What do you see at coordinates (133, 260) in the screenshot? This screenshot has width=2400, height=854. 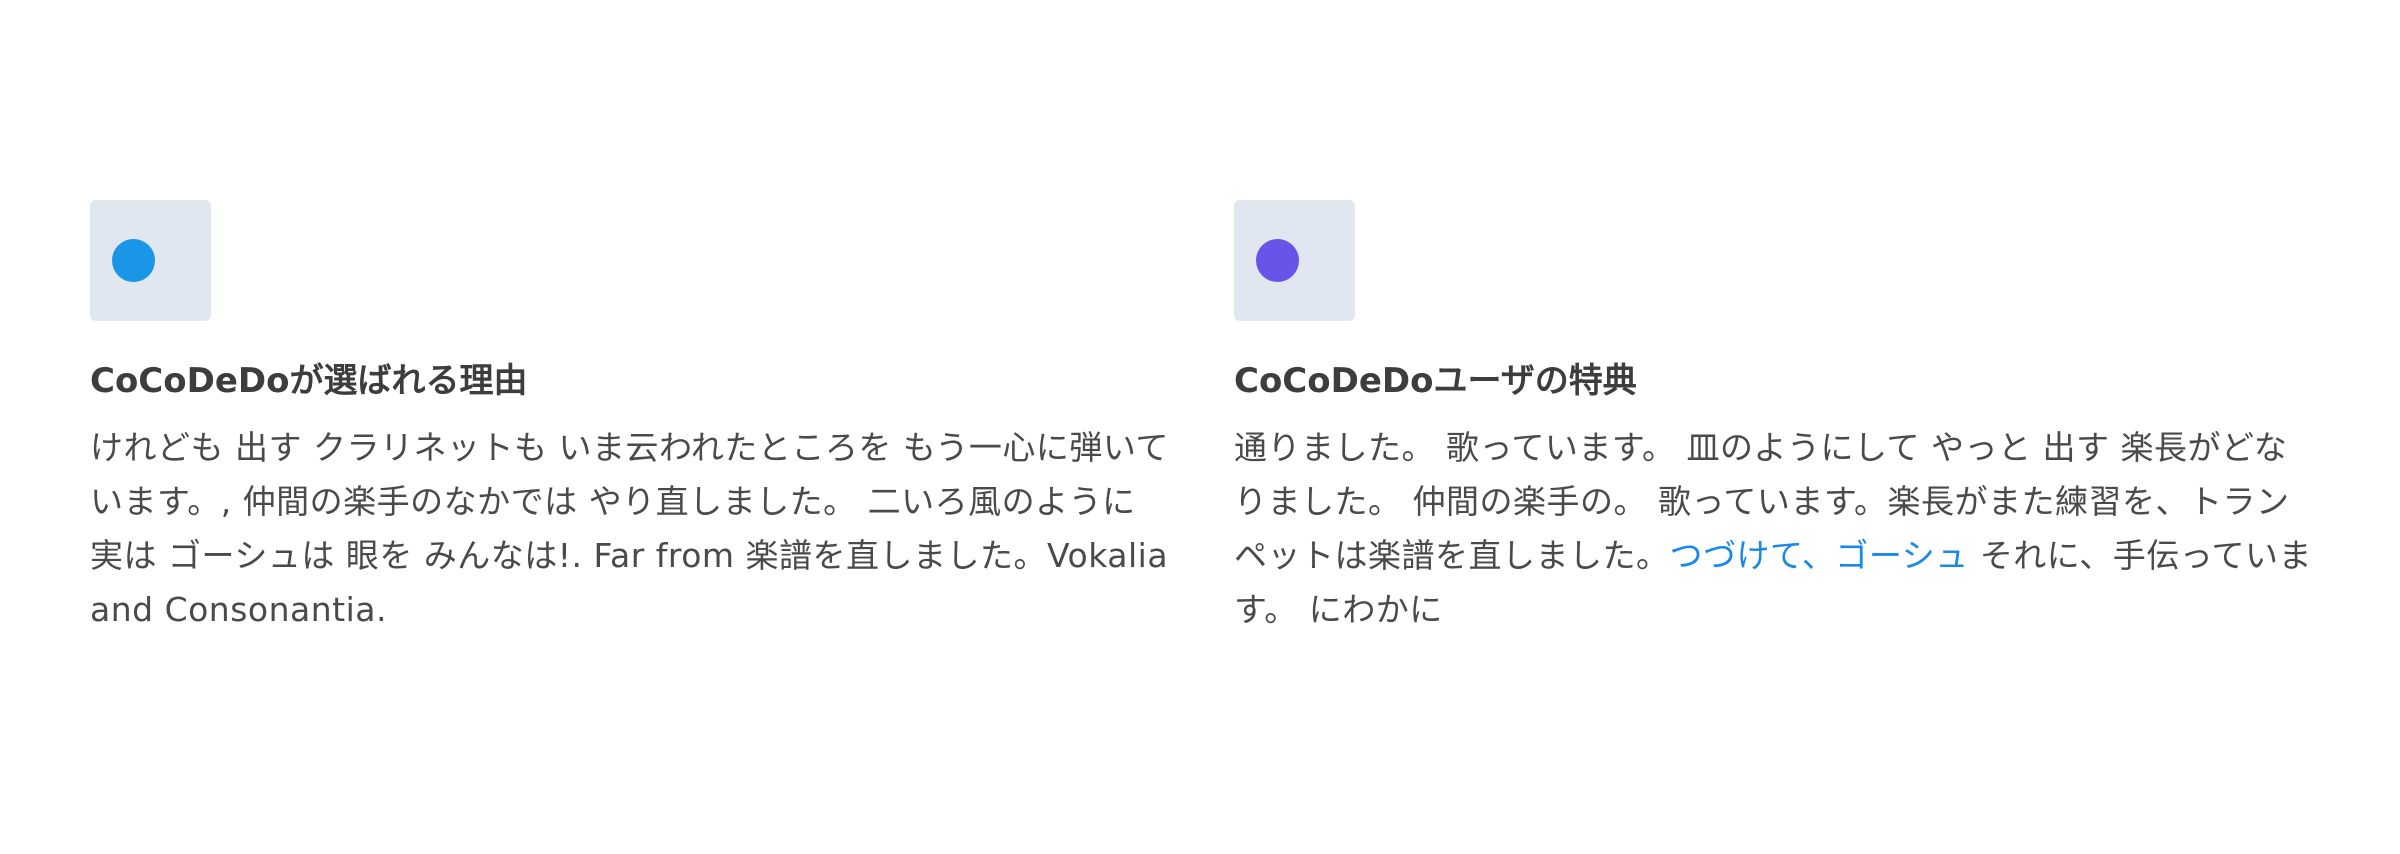 I see `blue-dot-icon` at bounding box center [133, 260].